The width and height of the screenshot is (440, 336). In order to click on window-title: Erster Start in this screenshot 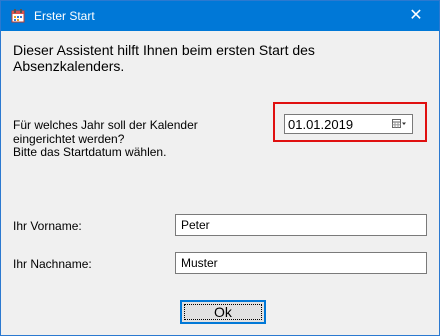, I will do `click(64, 16)`.